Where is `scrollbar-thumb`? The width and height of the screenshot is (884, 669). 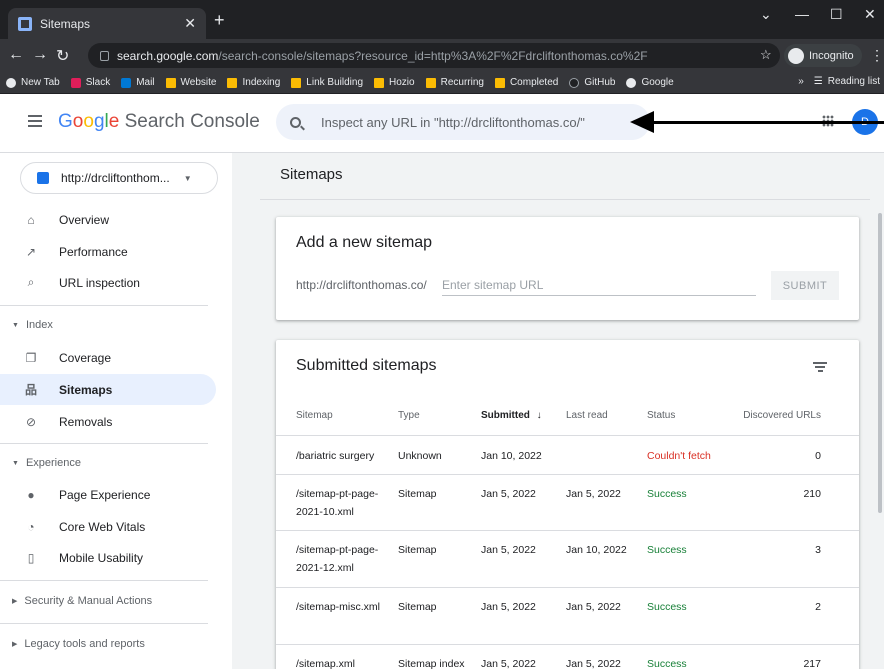
scrollbar-thumb is located at coordinates (880, 363).